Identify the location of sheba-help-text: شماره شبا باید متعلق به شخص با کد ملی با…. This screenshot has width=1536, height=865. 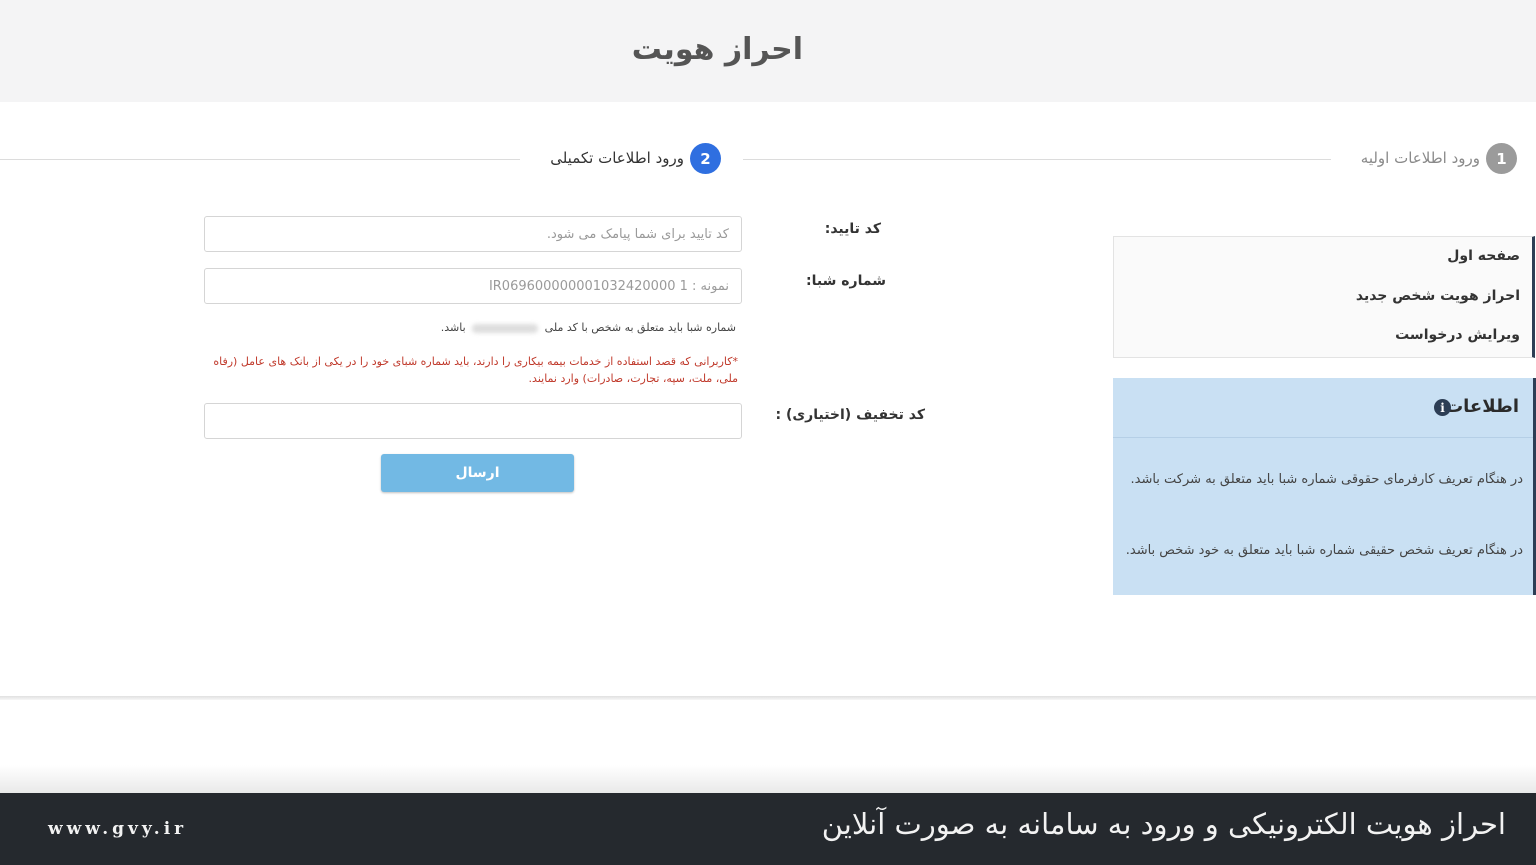
(588, 327).